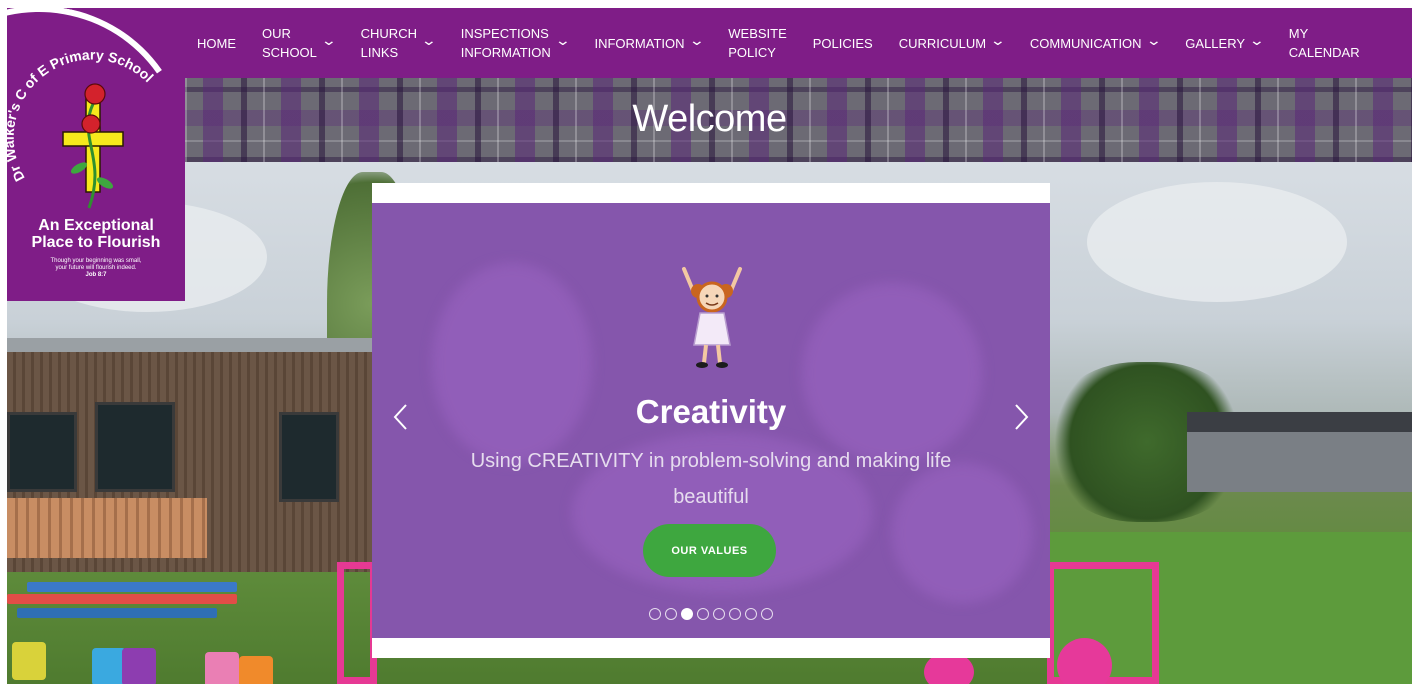 The height and width of the screenshot is (684, 1419). I want to click on page-title: Welcome, so click(709, 119).